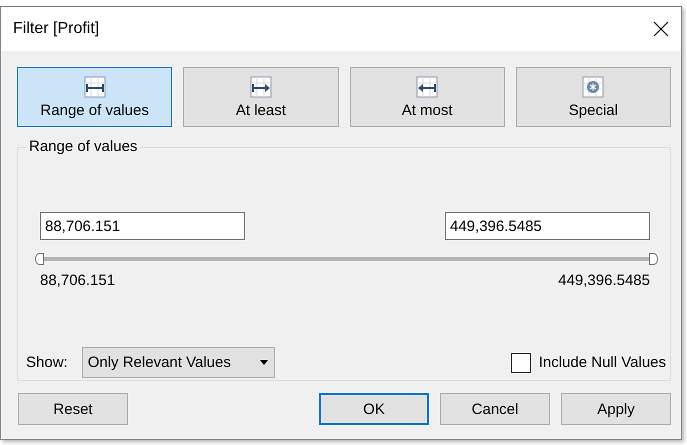 The image size is (687, 445). I want to click on show-label: Show:, so click(47, 362).